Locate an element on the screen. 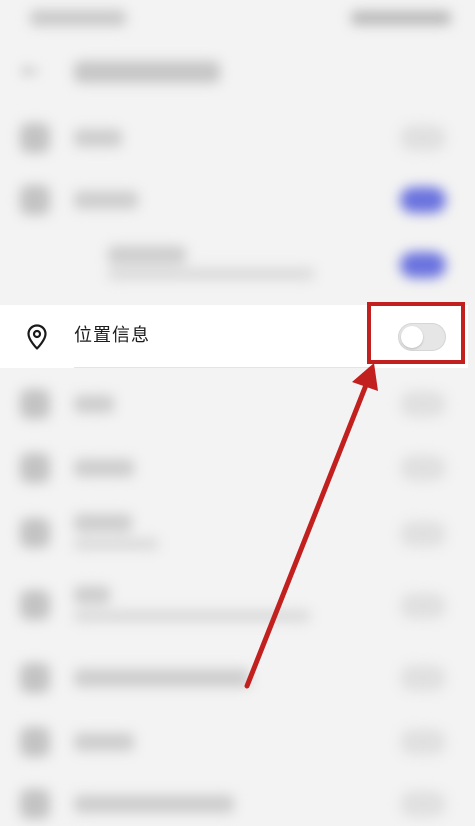  camera-icon is located at coordinates (35, 138).